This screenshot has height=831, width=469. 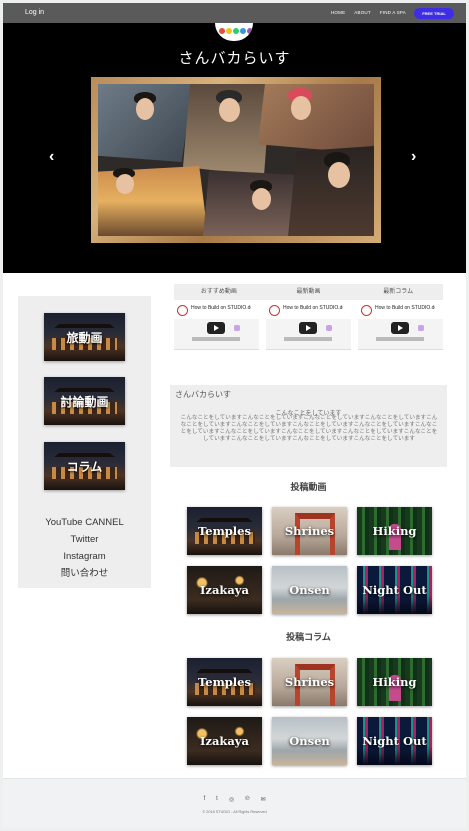 What do you see at coordinates (34, 12) in the screenshot?
I see `login-link: Log in` at bounding box center [34, 12].